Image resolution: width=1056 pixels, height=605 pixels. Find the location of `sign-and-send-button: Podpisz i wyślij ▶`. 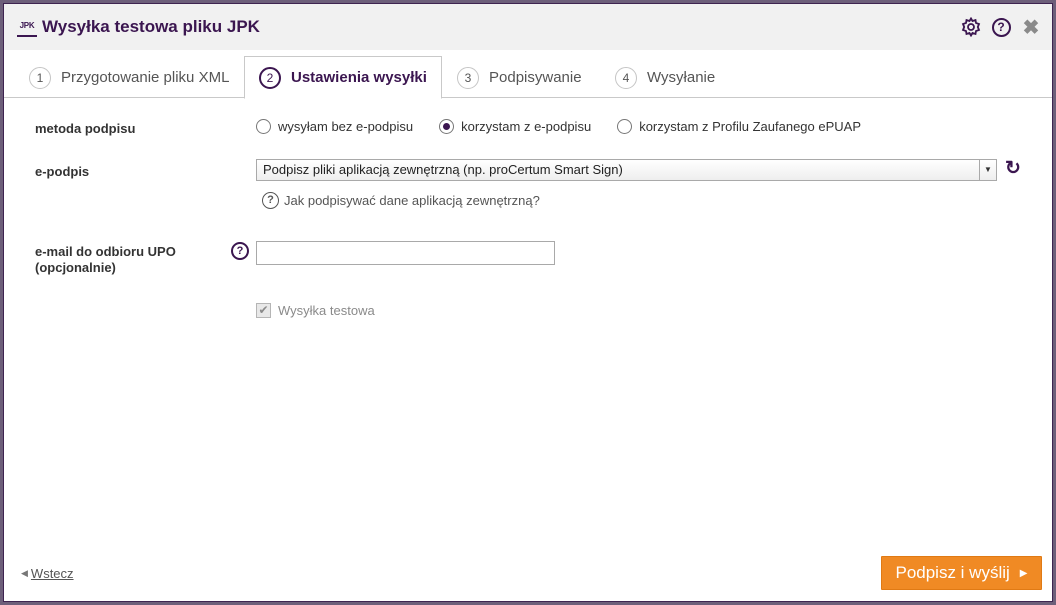

sign-and-send-button: Podpisz i wyślij ▶ is located at coordinates (961, 573).